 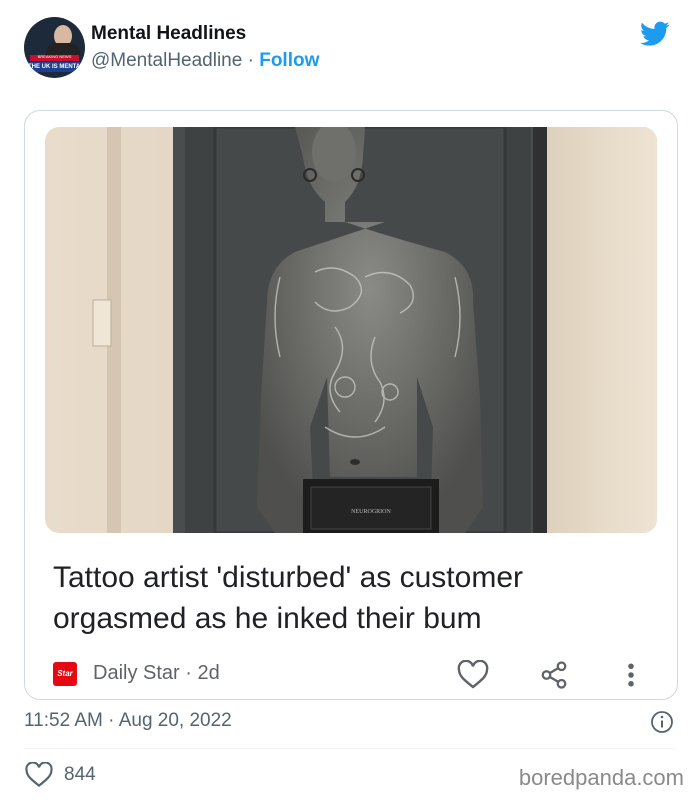 I want to click on heart-outline-icon, so click(x=473, y=675).